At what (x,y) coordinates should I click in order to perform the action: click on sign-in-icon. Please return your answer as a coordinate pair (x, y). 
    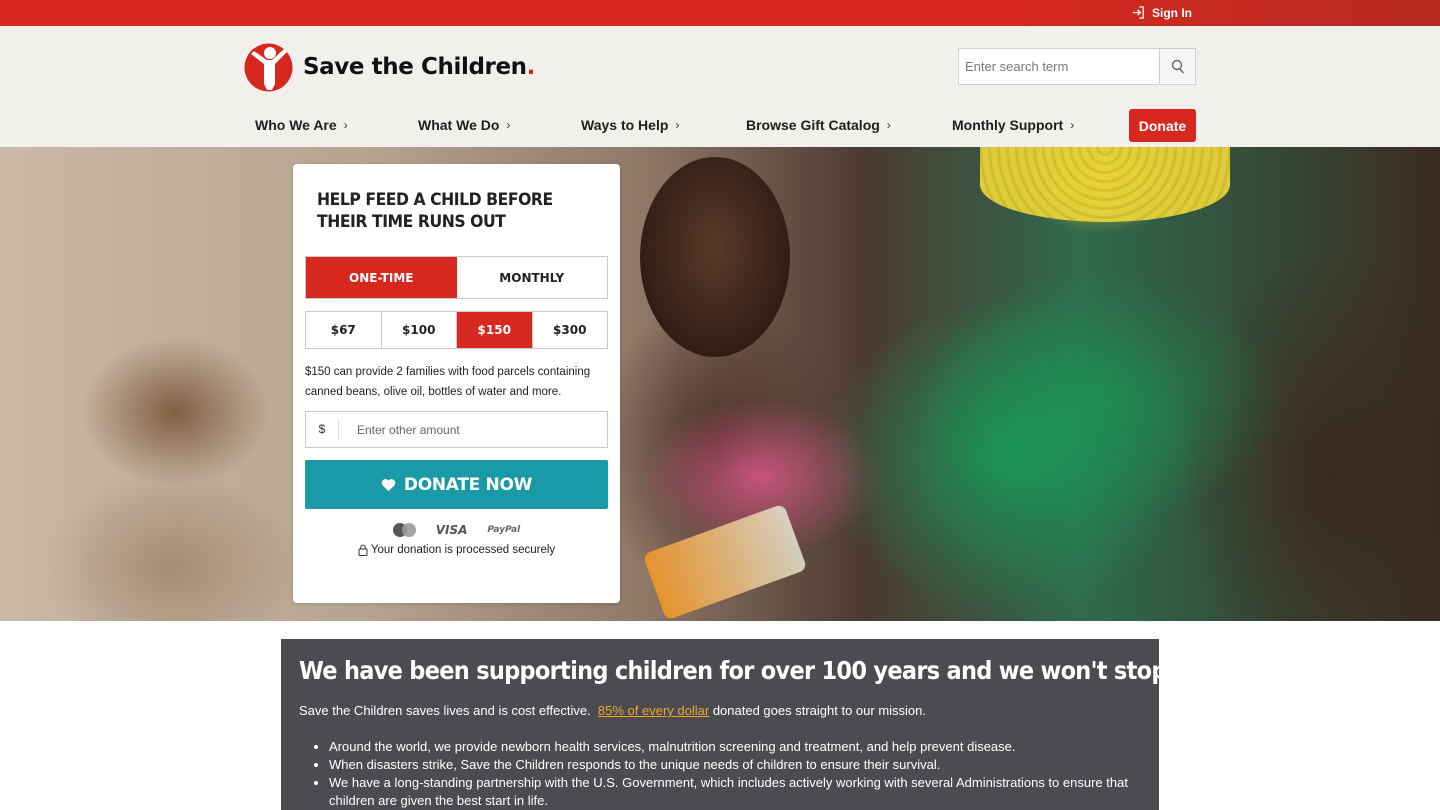
    Looking at the image, I should click on (1138, 12).